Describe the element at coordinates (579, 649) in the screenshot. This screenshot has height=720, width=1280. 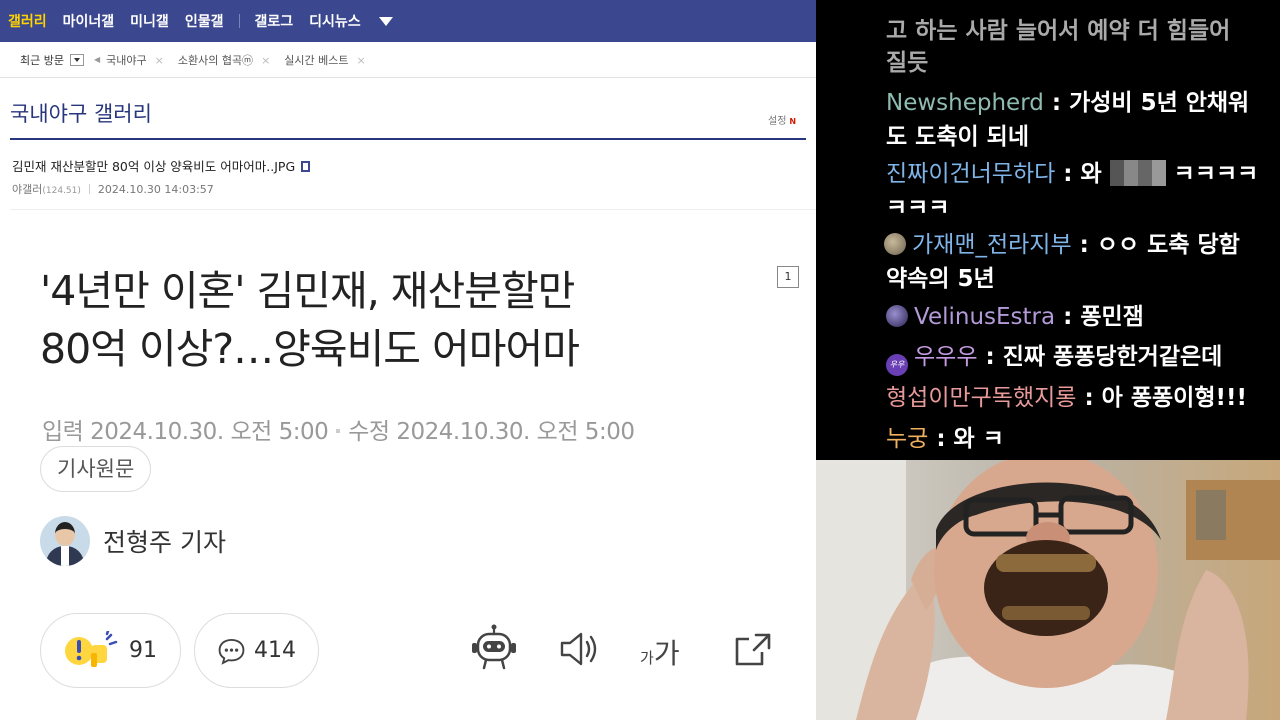
I see `speaker-icon` at that location.